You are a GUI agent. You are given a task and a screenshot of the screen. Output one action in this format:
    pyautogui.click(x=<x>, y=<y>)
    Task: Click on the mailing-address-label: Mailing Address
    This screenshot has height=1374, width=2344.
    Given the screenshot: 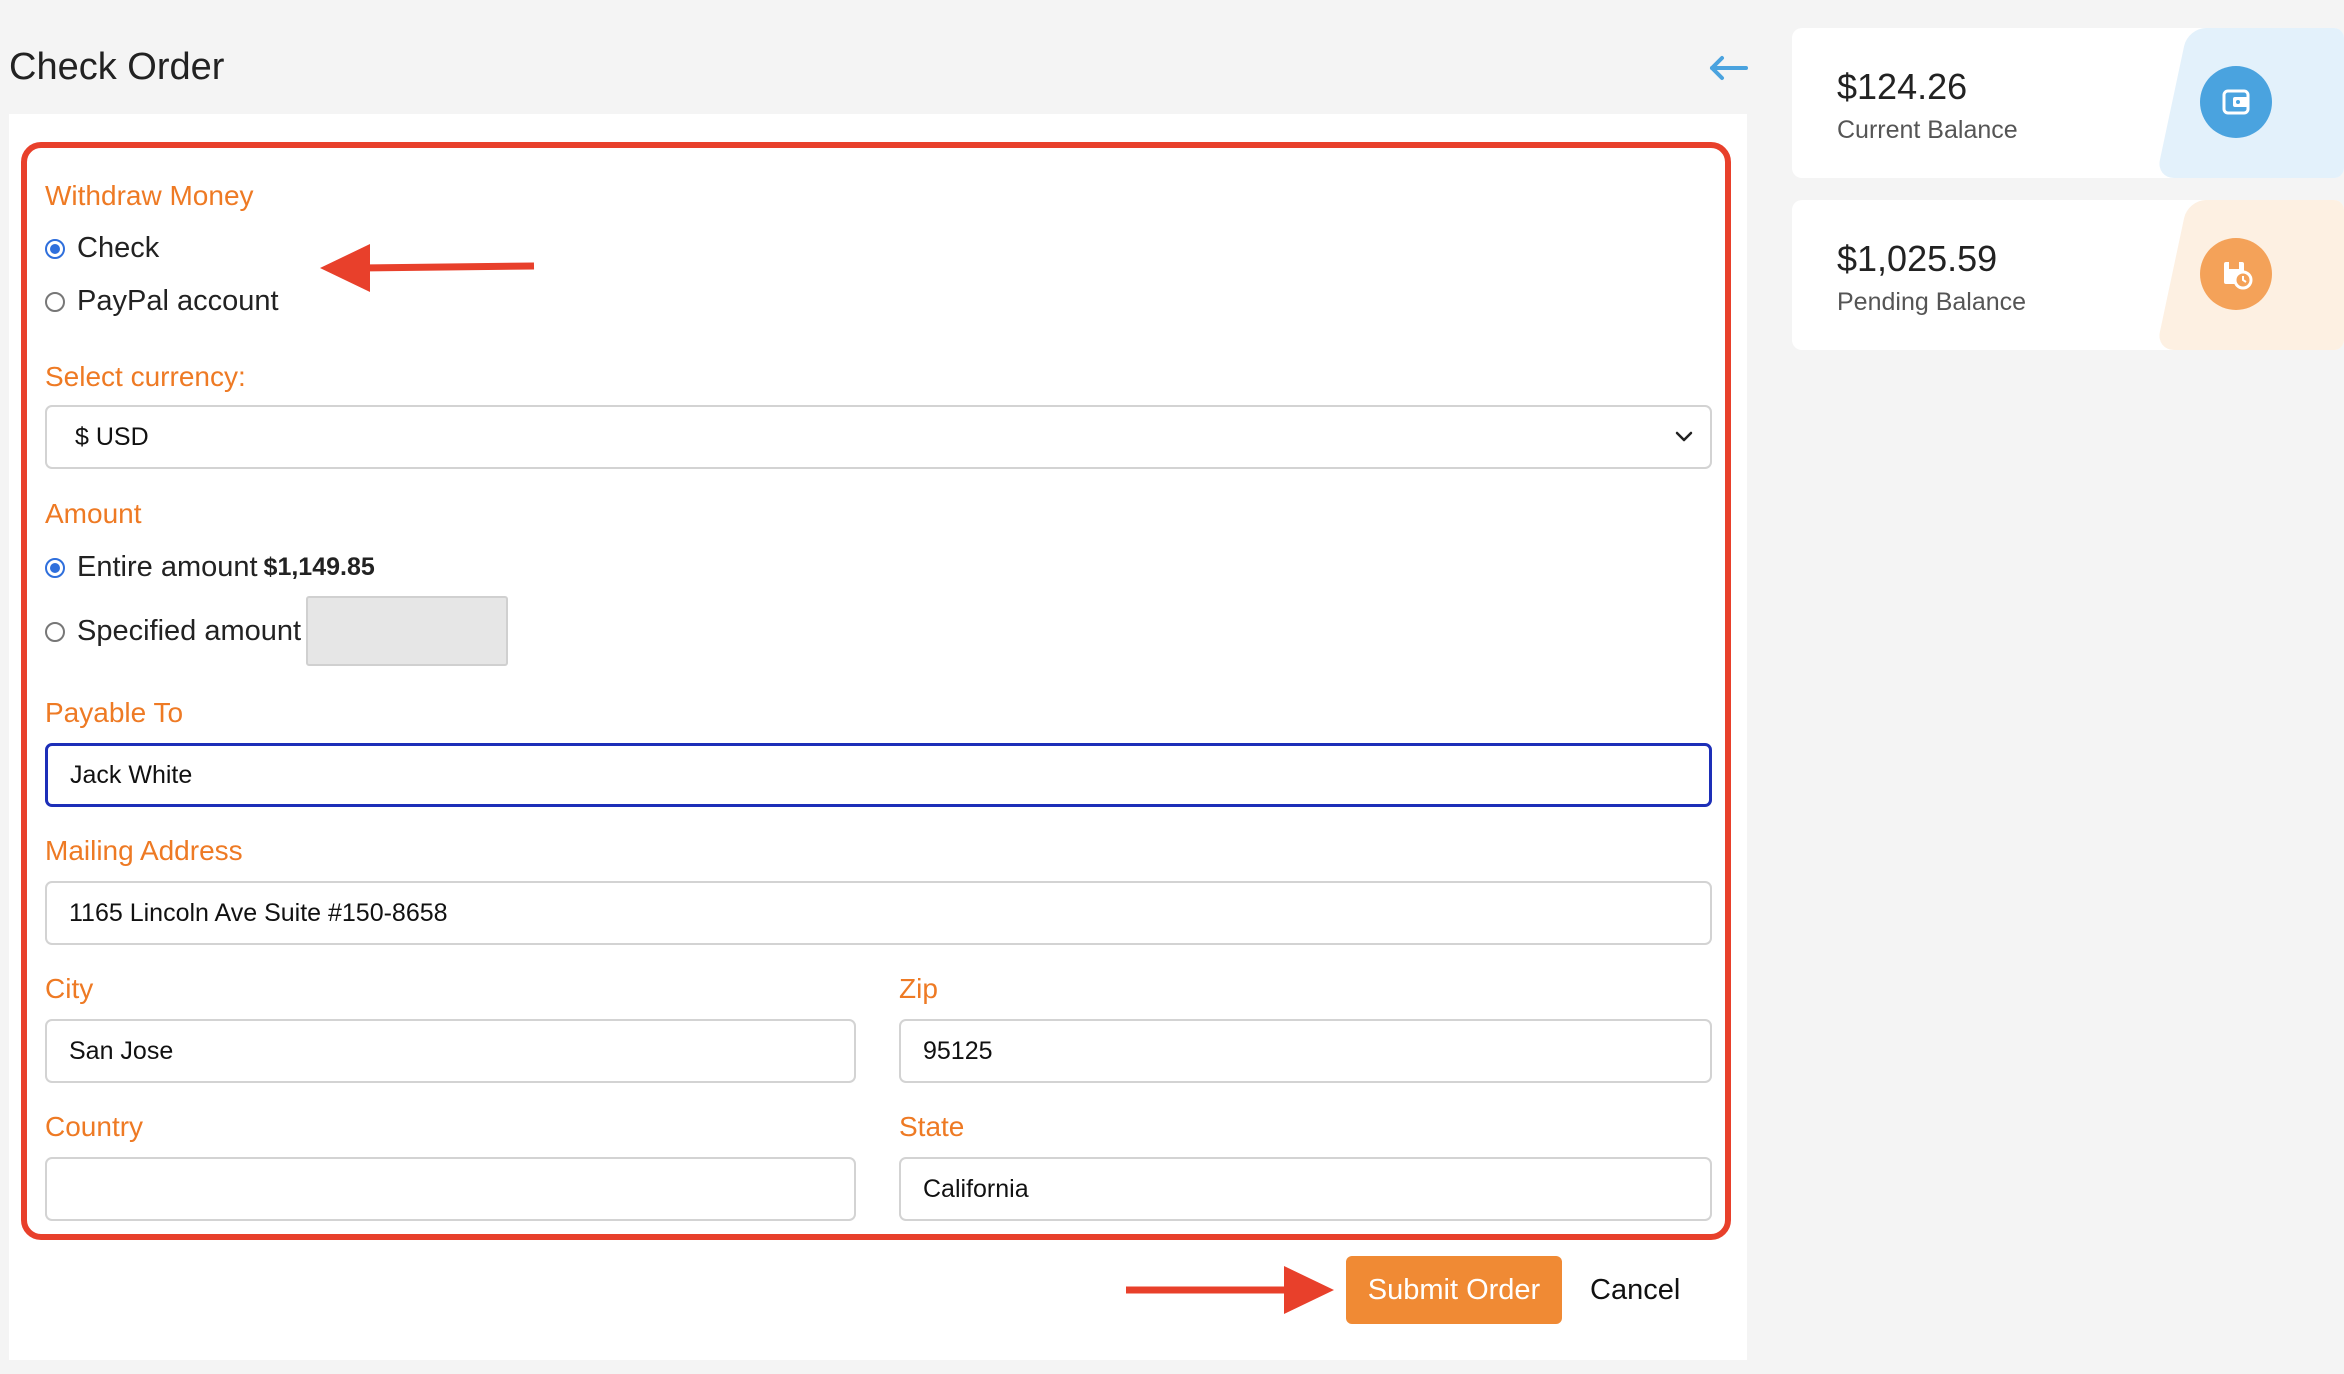 What is the action you would take?
    pyautogui.click(x=144, y=850)
    